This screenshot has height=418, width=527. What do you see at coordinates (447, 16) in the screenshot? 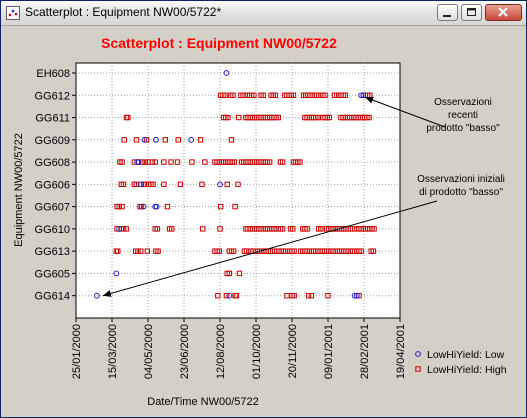
I see `minimize-icon` at bounding box center [447, 16].